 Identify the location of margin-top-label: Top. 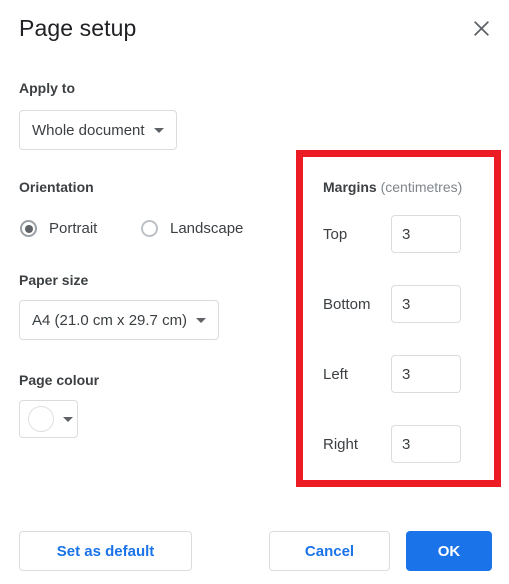
(335, 234).